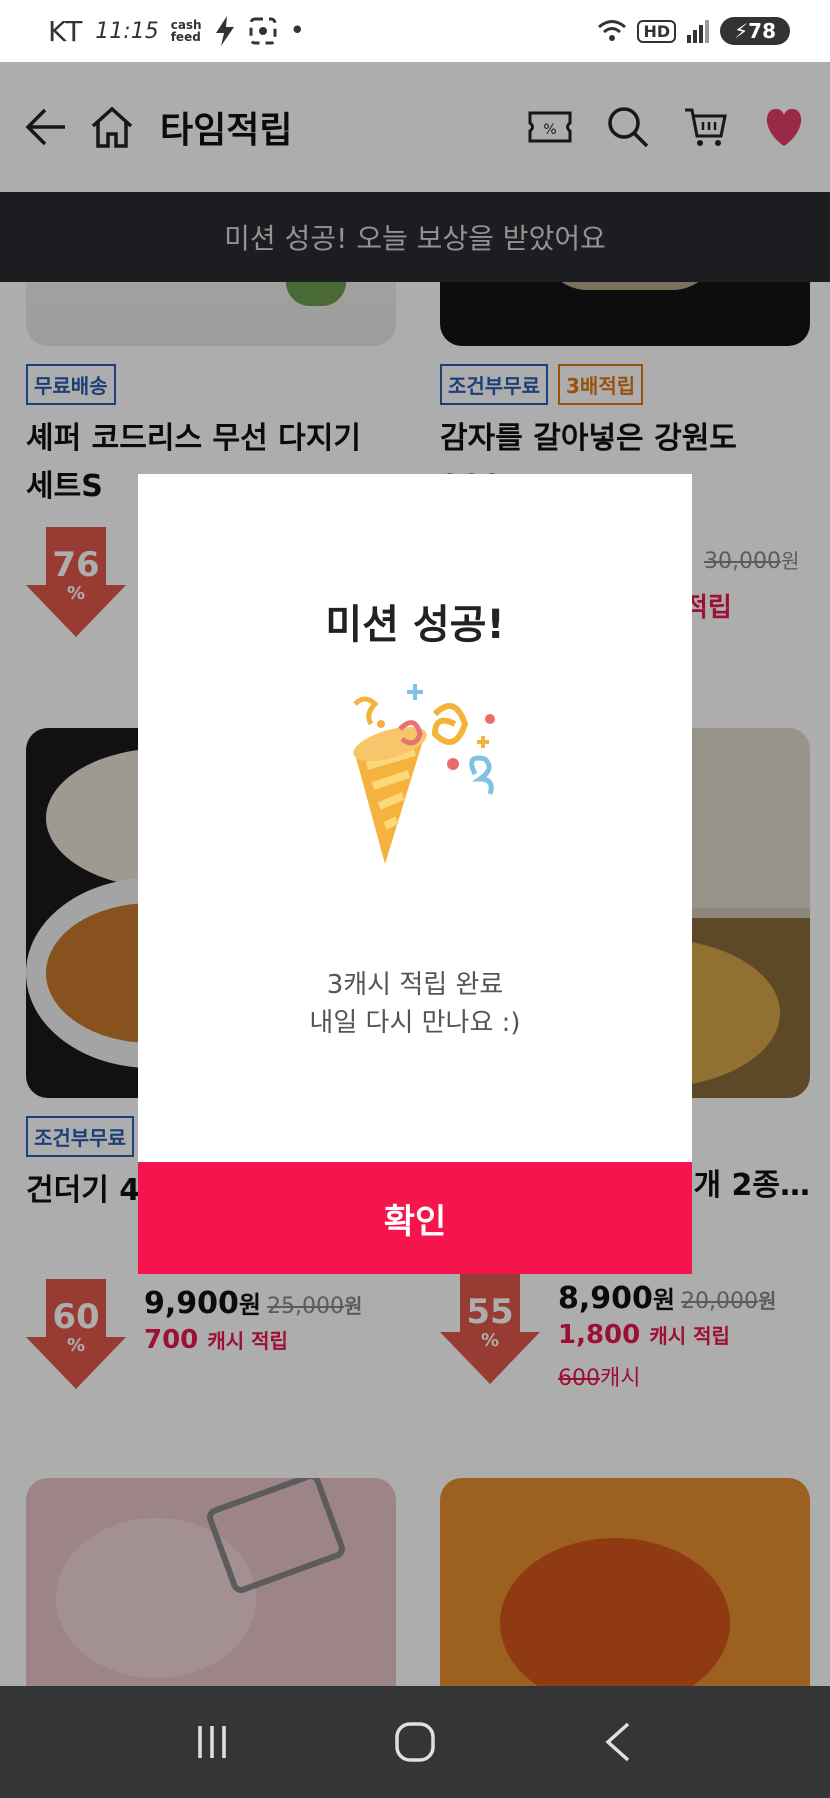  I want to click on dialog-line-2: 내일 다시 만나요 :), so click(415, 1023).